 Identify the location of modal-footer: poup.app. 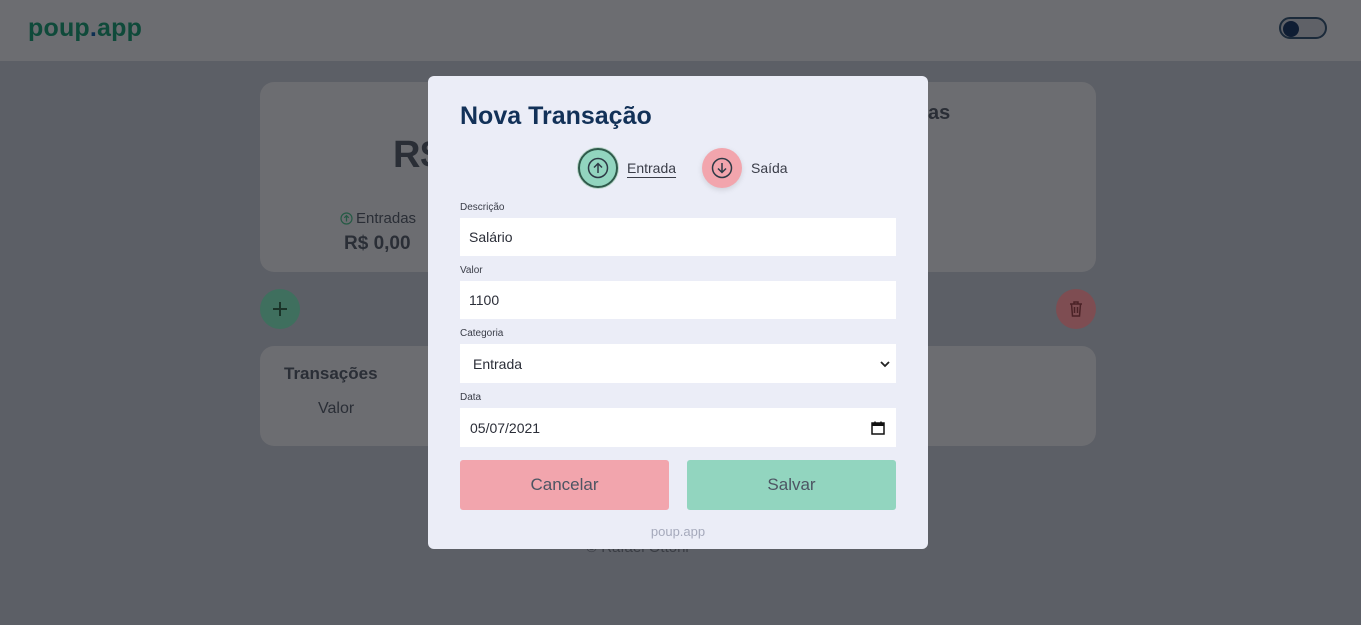
(678, 531).